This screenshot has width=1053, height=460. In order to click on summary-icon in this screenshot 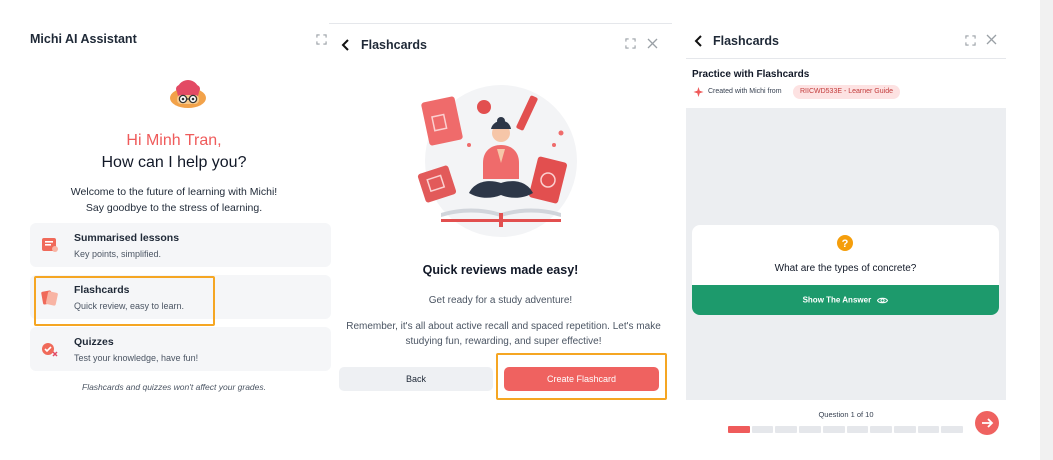, I will do `click(50, 245)`.